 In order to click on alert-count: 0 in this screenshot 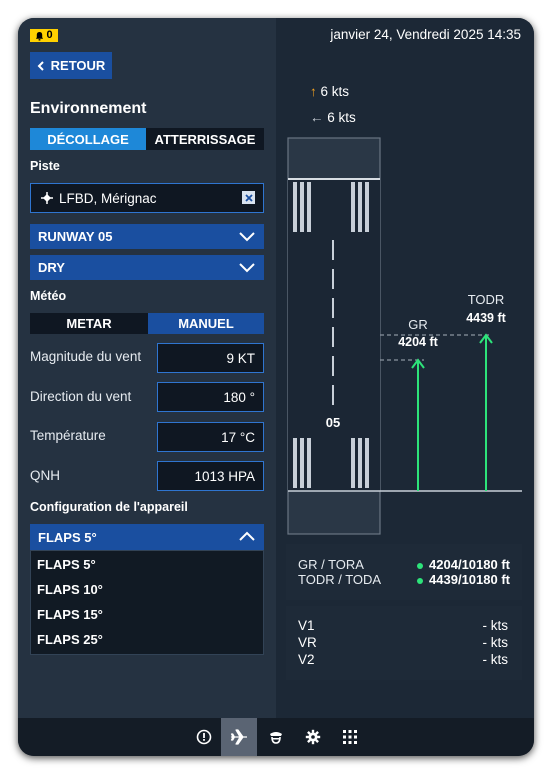, I will do `click(49, 35)`.